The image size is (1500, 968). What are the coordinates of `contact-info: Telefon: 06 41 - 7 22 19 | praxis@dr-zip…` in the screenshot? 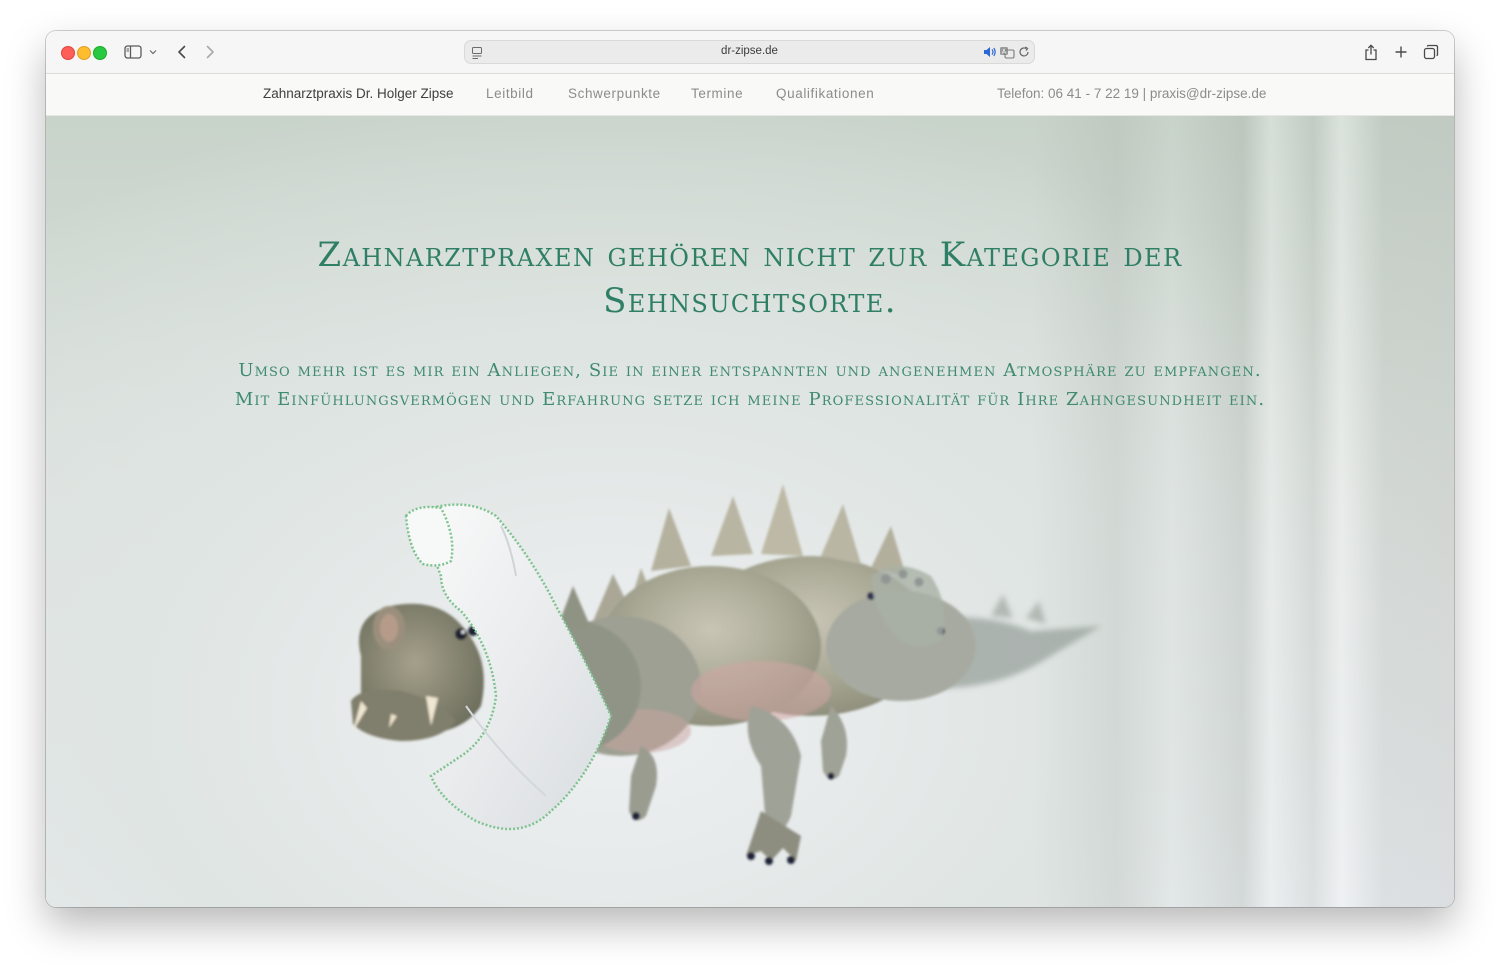 It's located at (1131, 93).